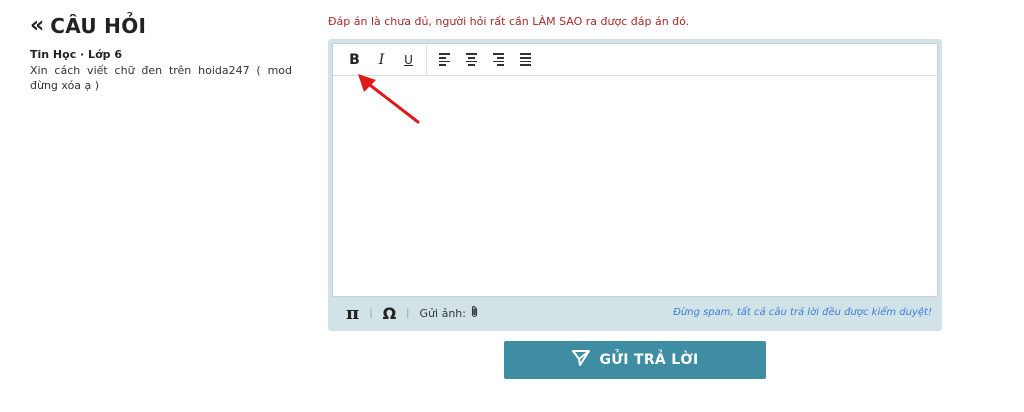 This screenshot has height=412, width=1024. What do you see at coordinates (390, 313) in the screenshot?
I see `omega-icon: Ω` at bounding box center [390, 313].